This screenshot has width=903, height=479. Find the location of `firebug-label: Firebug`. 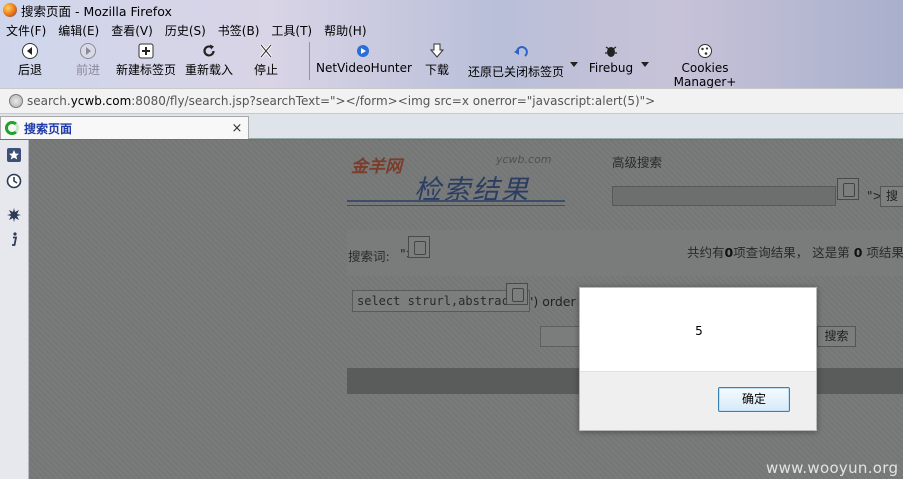

firebug-label: Firebug is located at coordinates (611, 68).